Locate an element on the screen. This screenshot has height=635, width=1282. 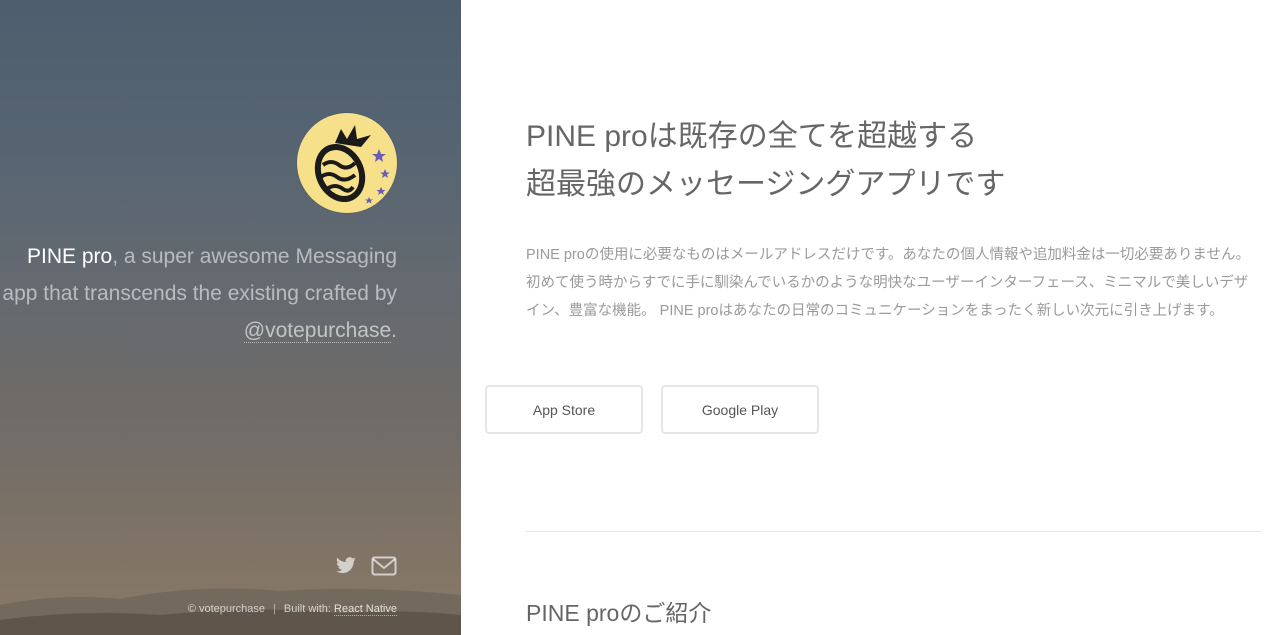
google-play-label: Google Play is located at coordinates (740, 409).